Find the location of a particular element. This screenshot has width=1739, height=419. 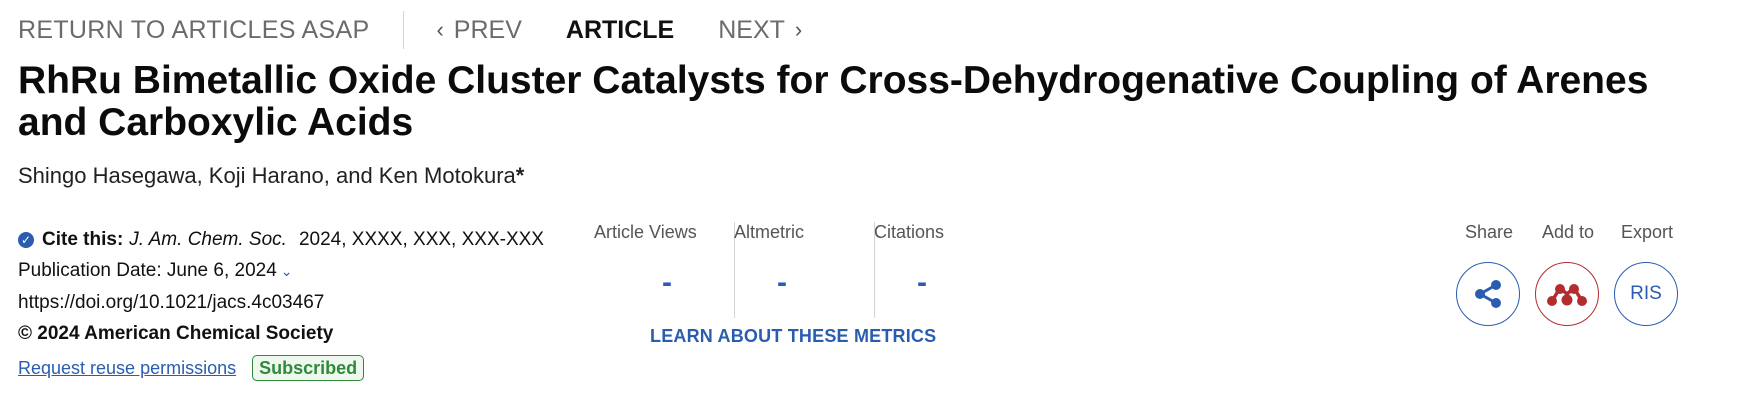

export-action: Export RIS is located at coordinates (1647, 274).